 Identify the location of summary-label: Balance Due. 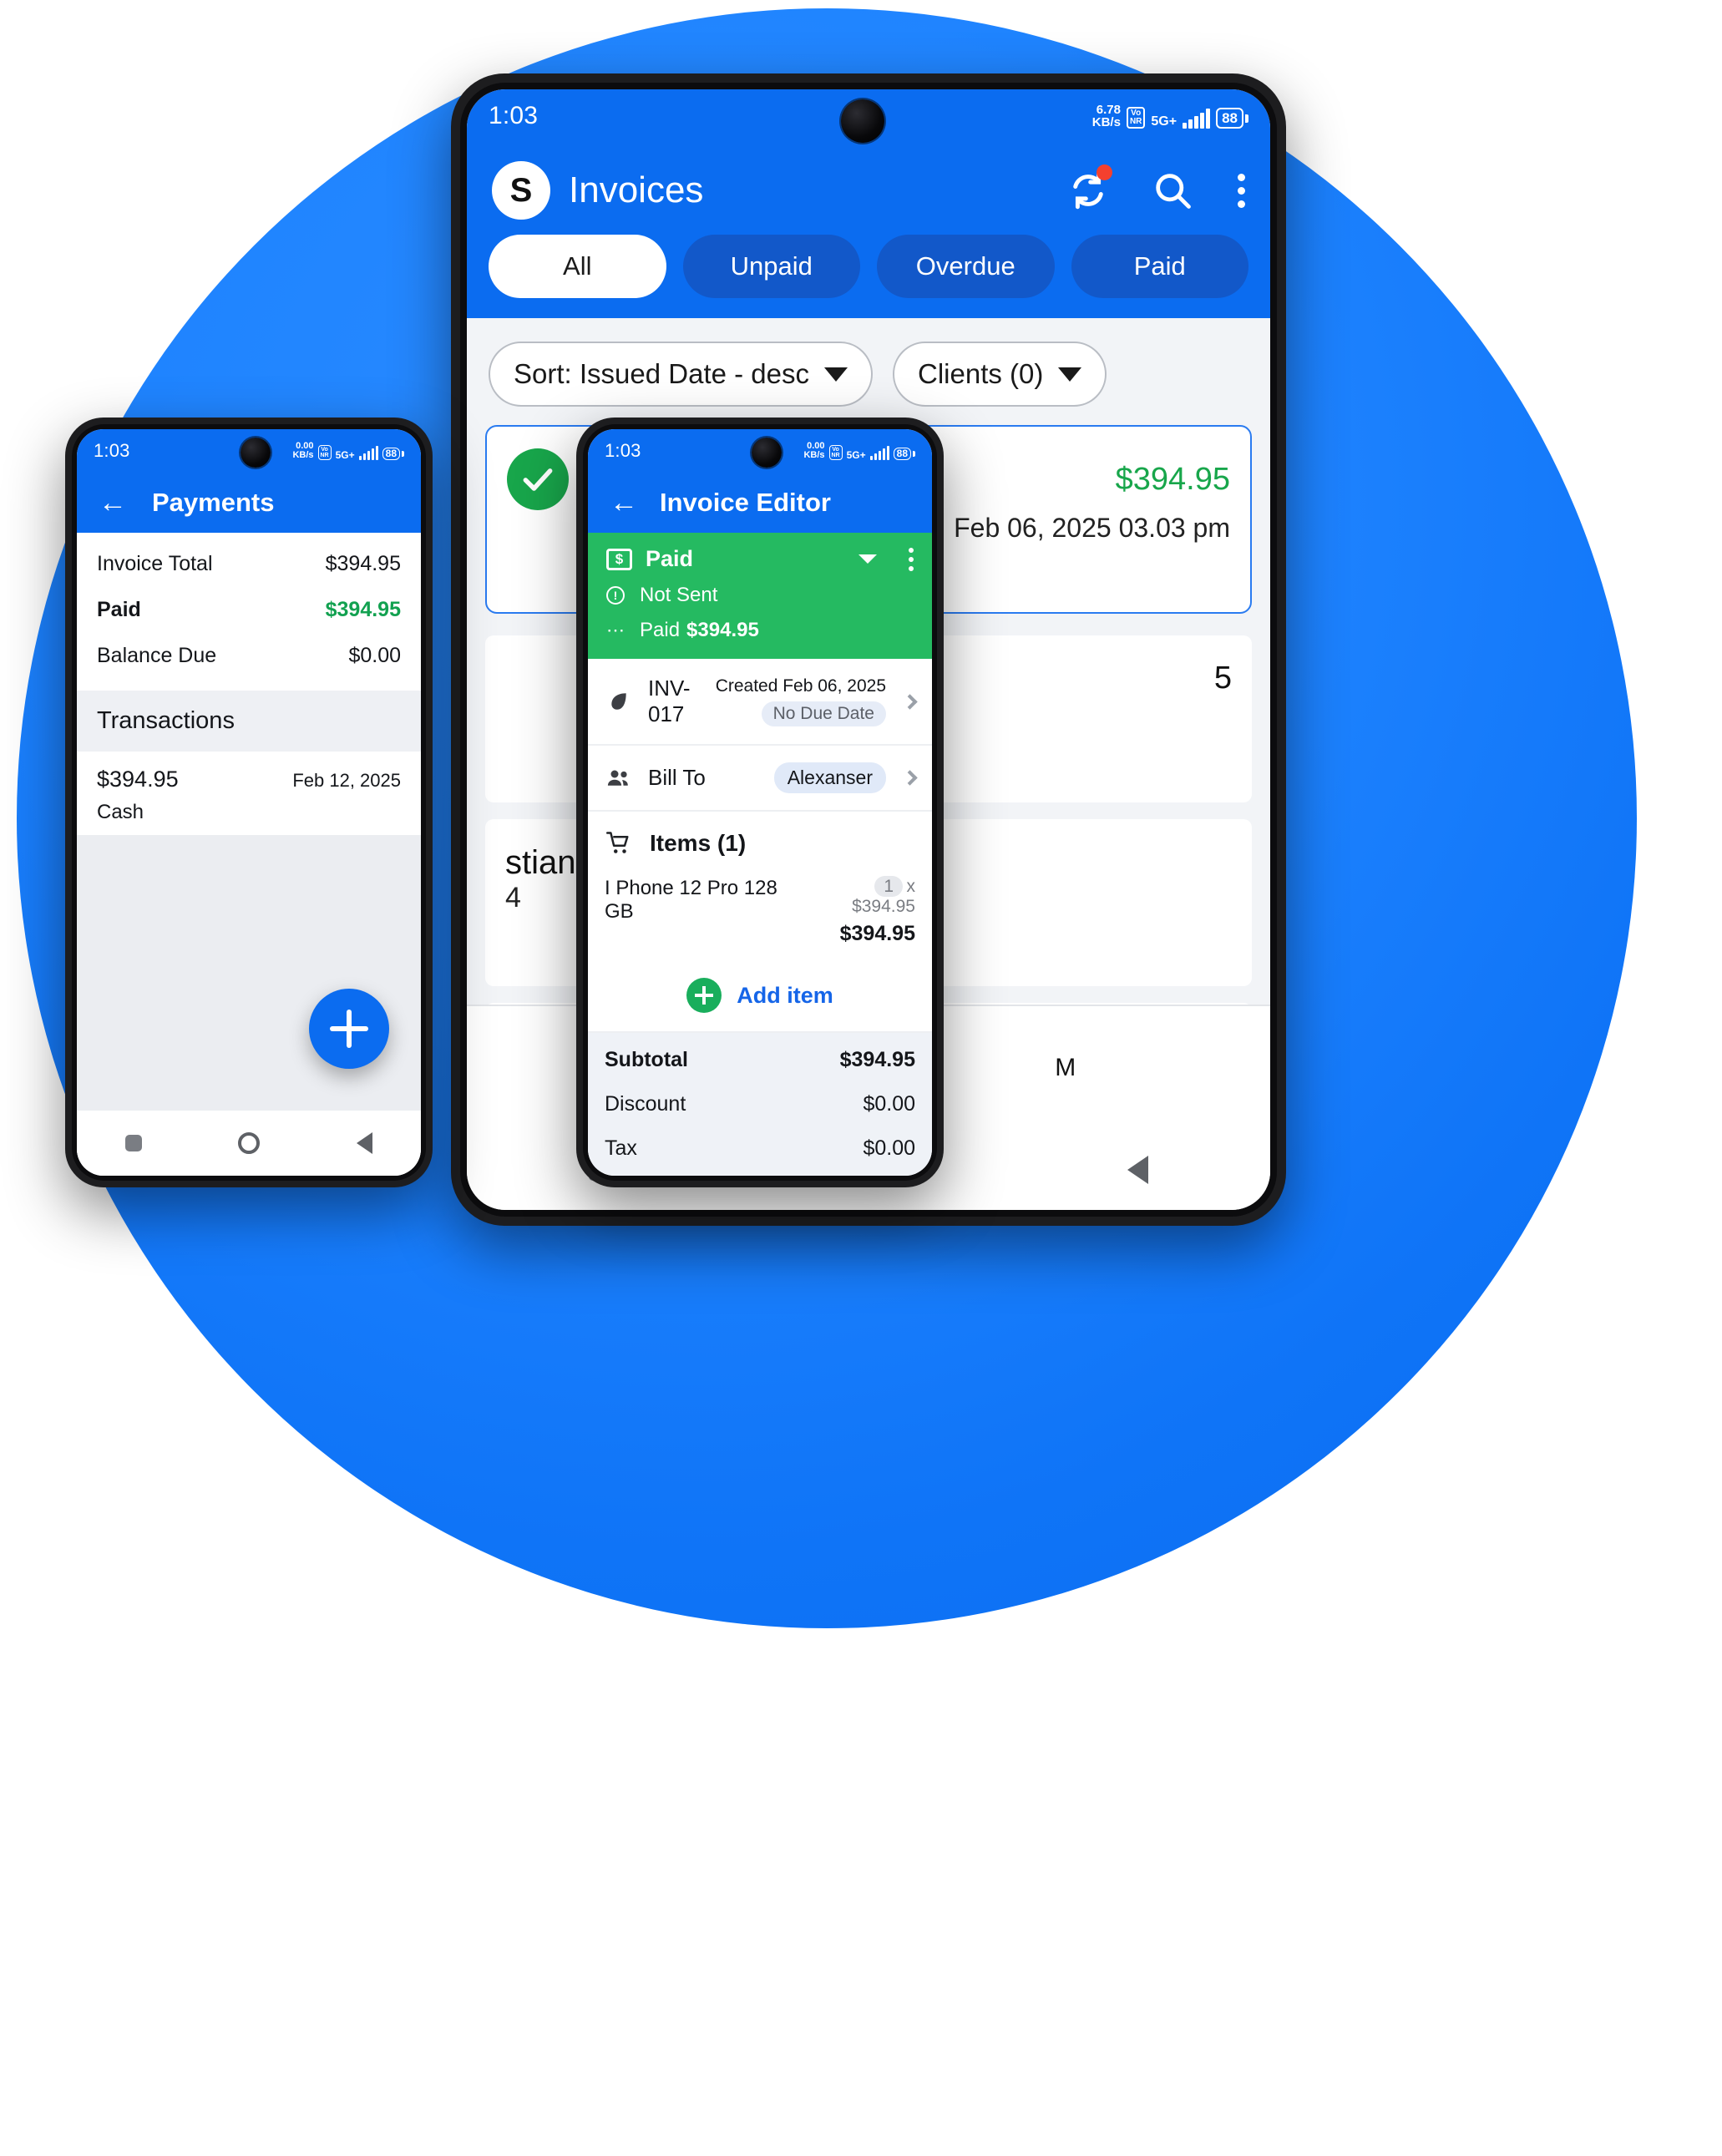
(157, 655).